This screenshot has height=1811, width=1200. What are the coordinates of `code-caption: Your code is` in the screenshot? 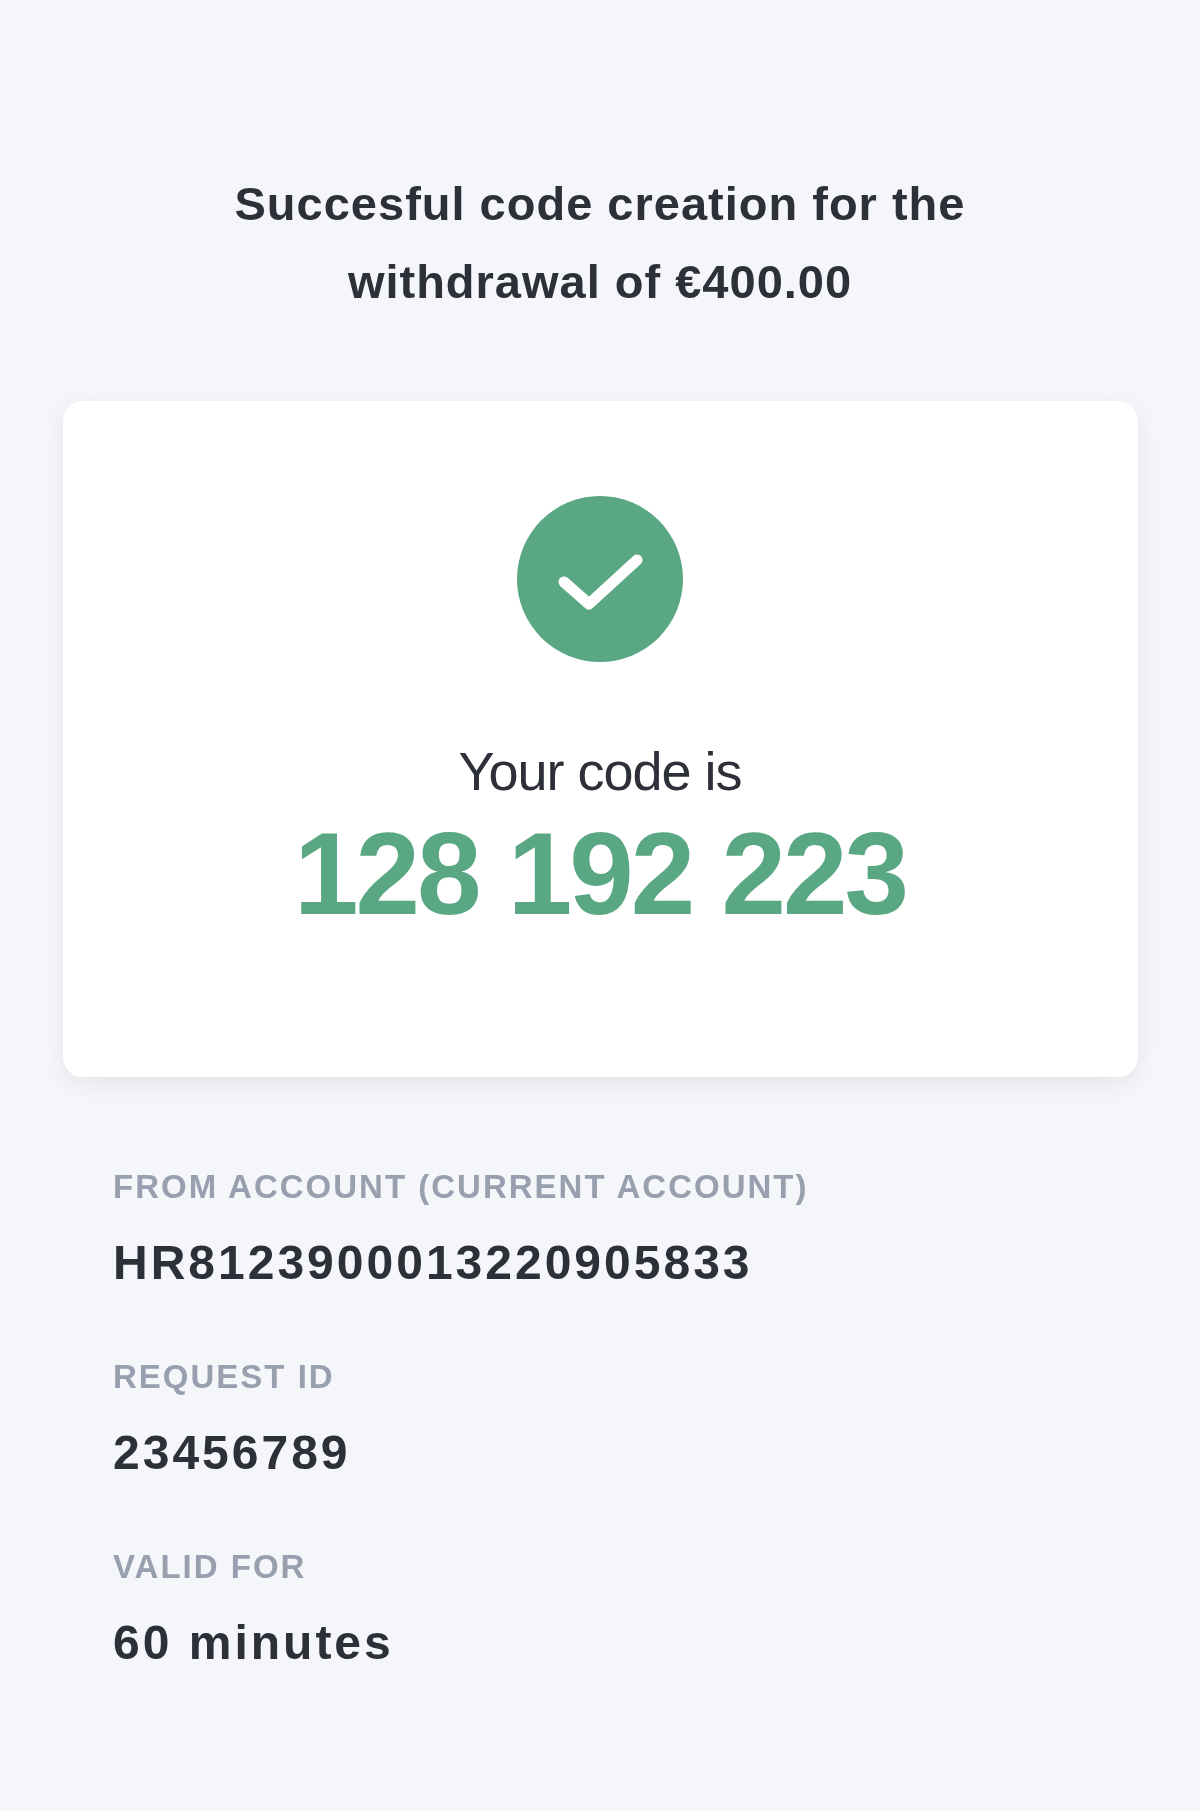 It's located at (600, 771).